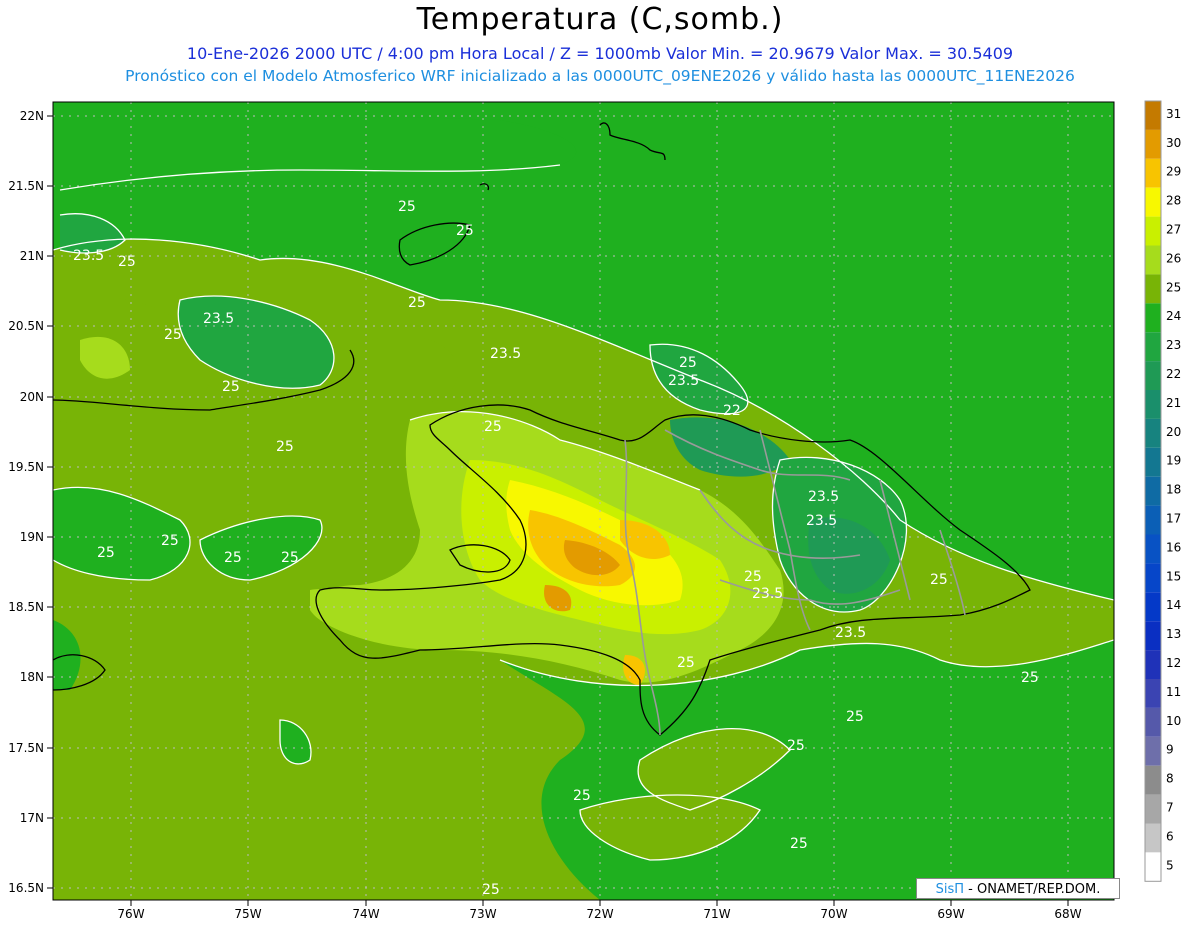 The width and height of the screenshot is (1200, 931). I want to click on colorbar-label: 21, so click(1173, 403).